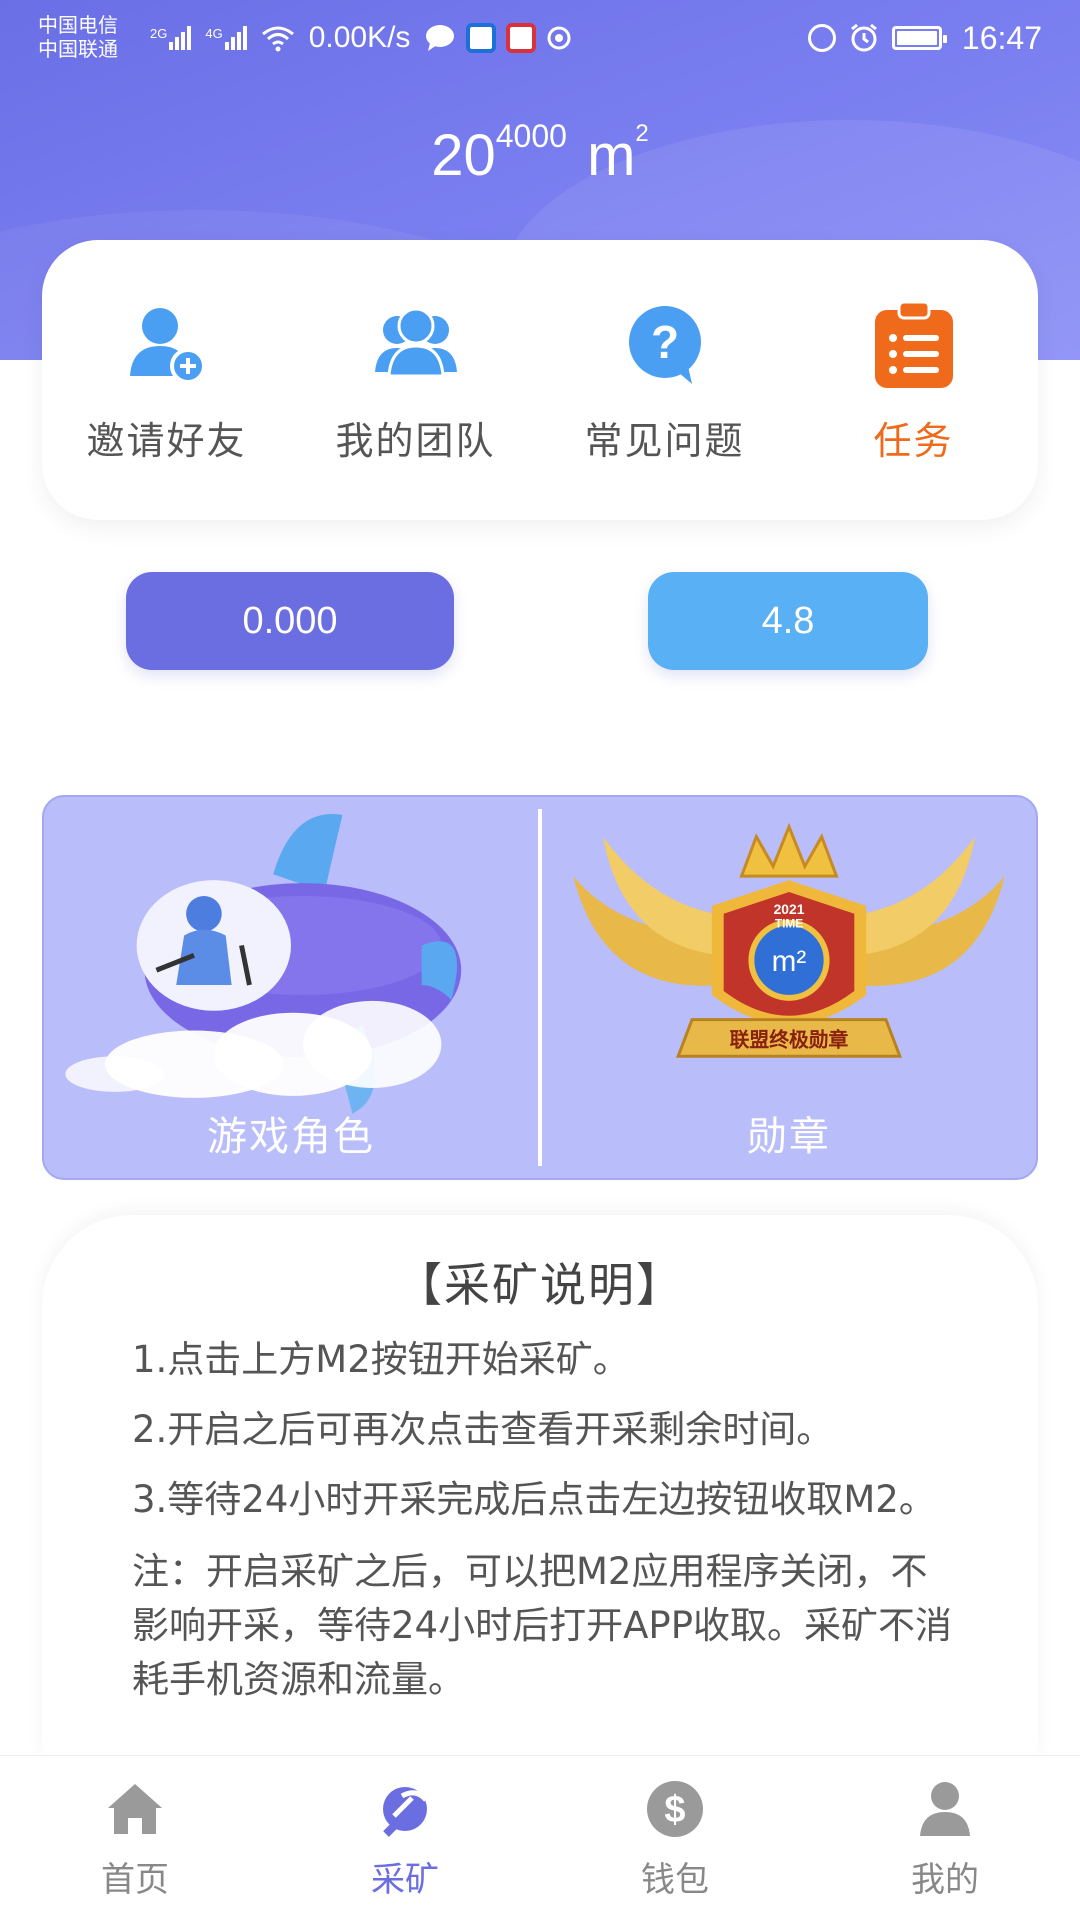  I want to click on profile-icon, so click(945, 1808).